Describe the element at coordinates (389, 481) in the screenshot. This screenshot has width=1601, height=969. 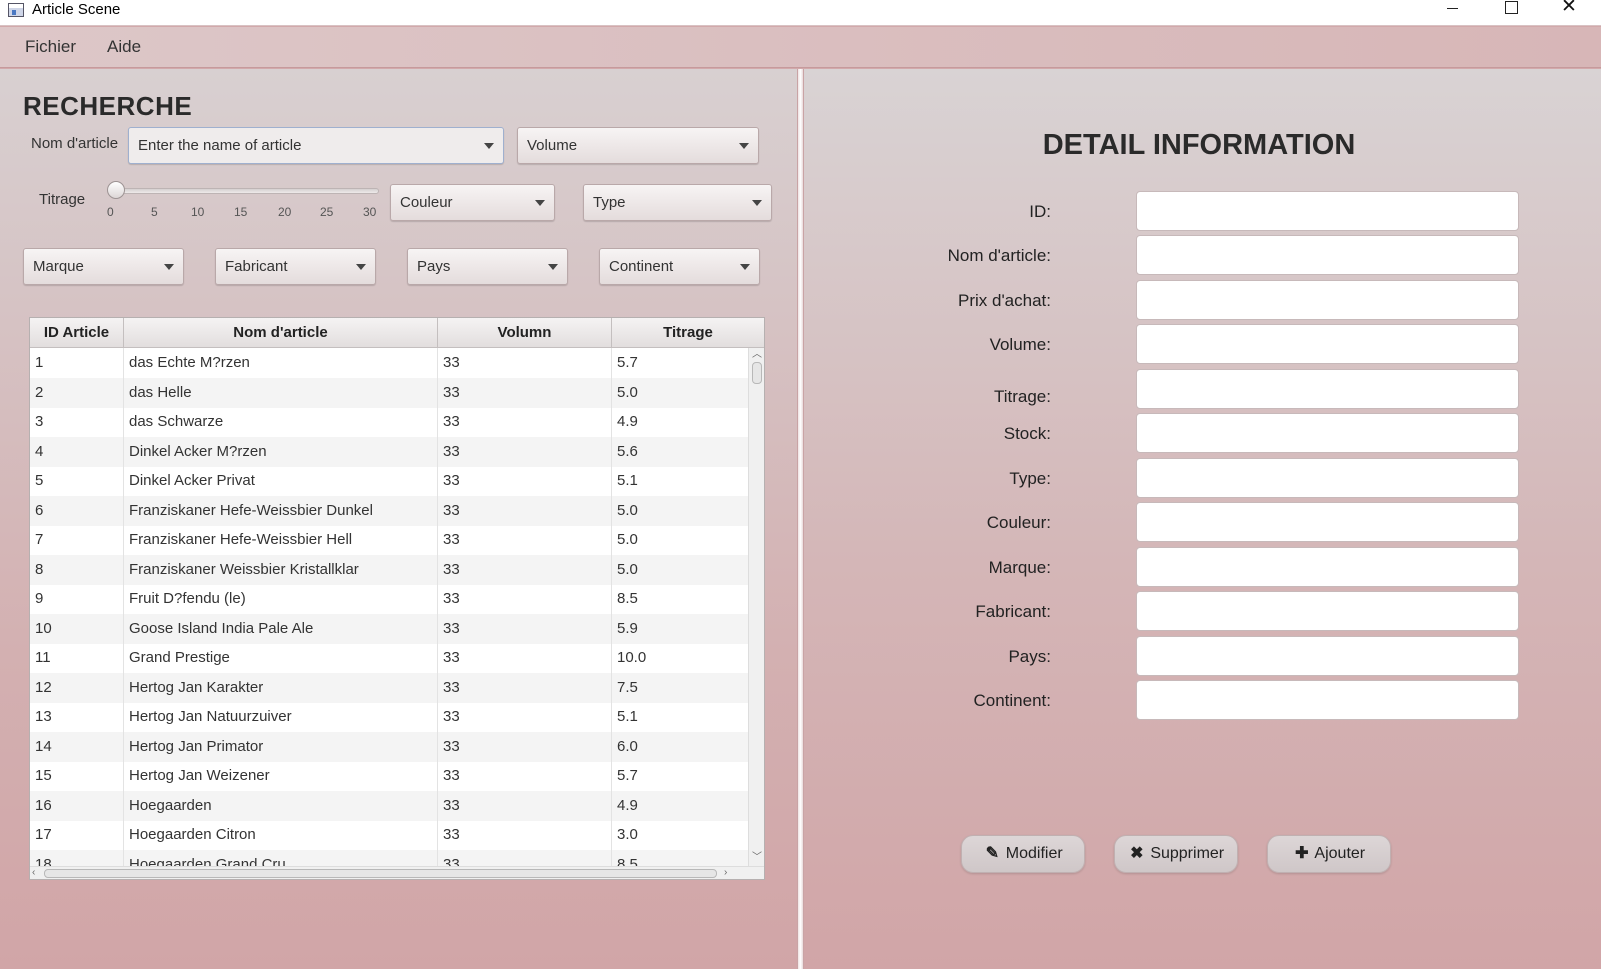
I see `table-row: 5 Dinkel Acker Privat 33 5.1` at that location.